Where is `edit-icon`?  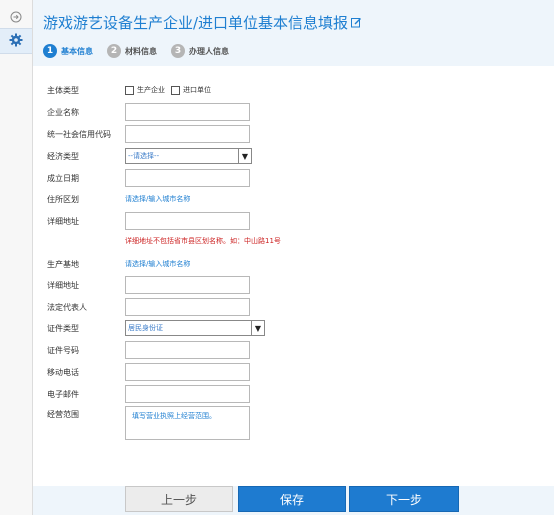
edit-icon is located at coordinates (356, 22).